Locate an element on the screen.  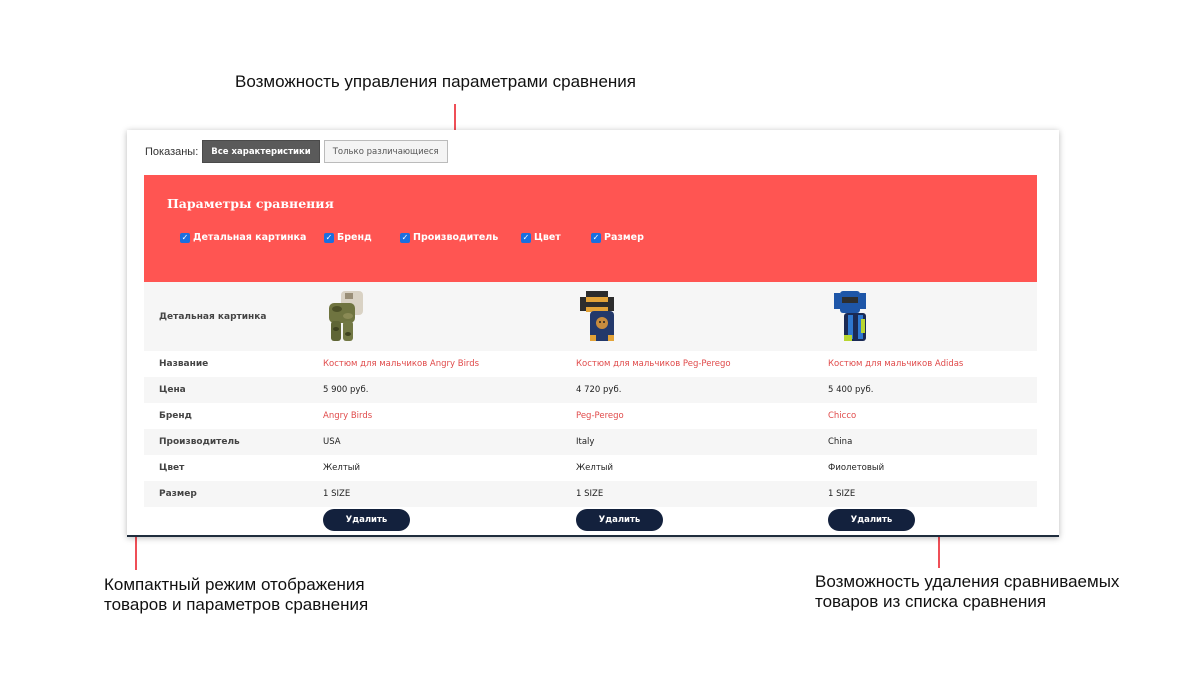
param-brand: ✓ Бренд is located at coordinates (348, 237).